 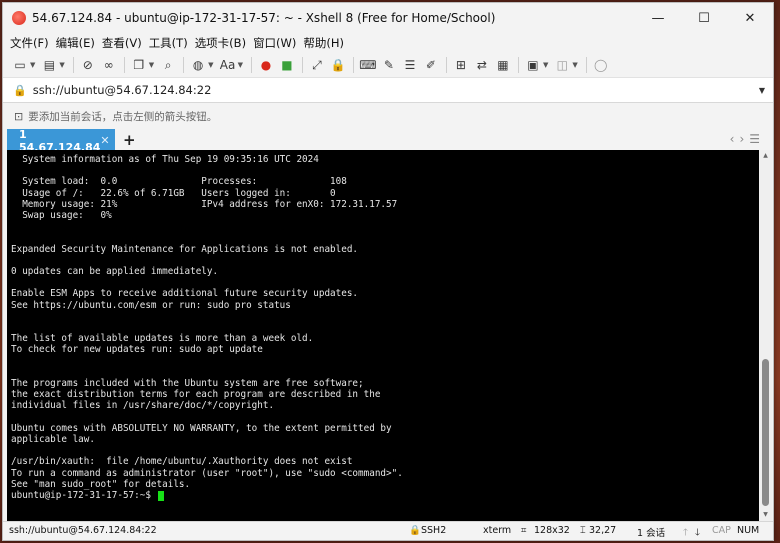 I want to click on keyboard-icon: ⌨, so click(x=368, y=65).